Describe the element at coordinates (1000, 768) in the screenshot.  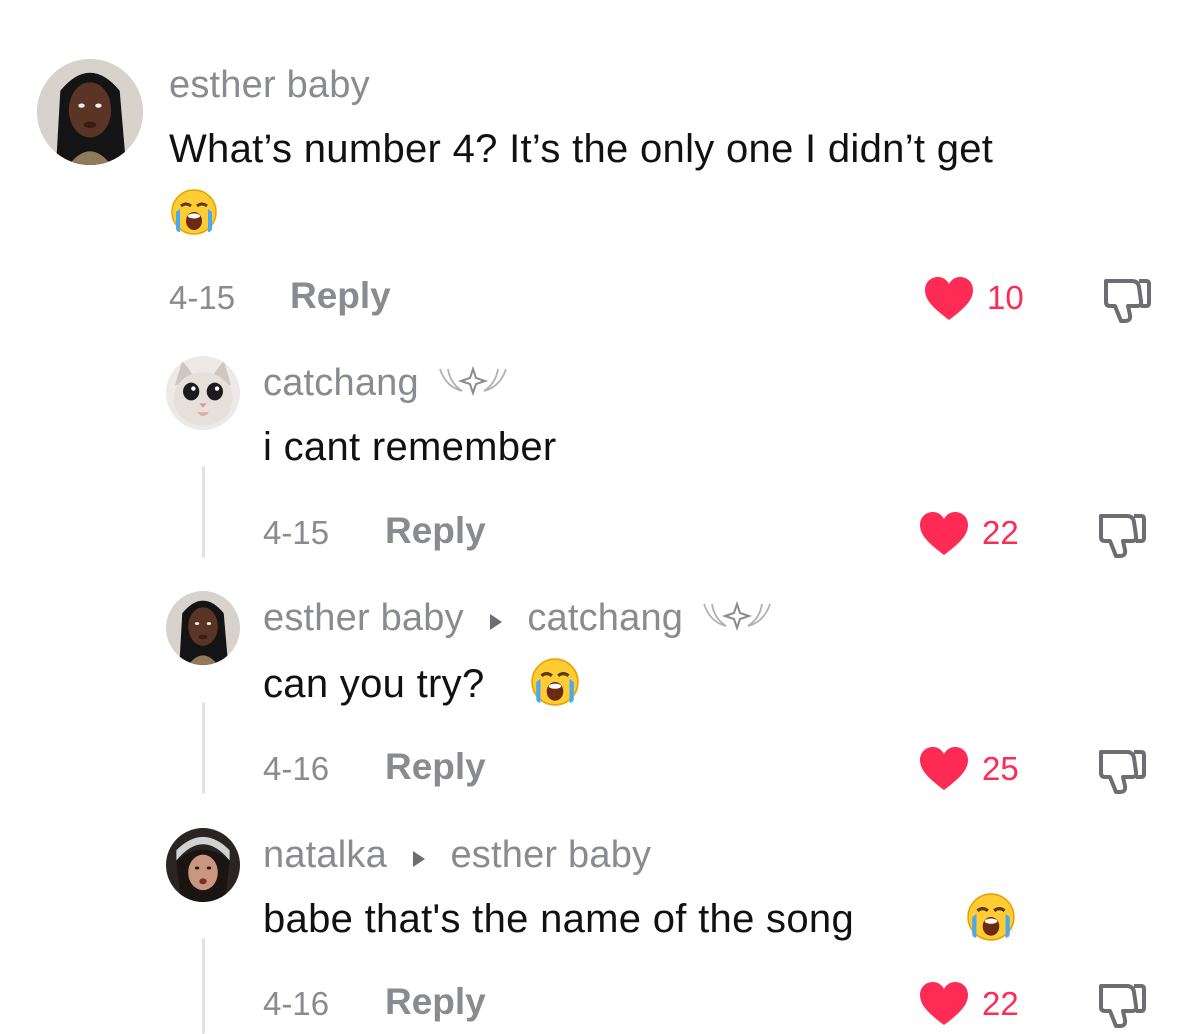
I see `like-count: 25` at that location.